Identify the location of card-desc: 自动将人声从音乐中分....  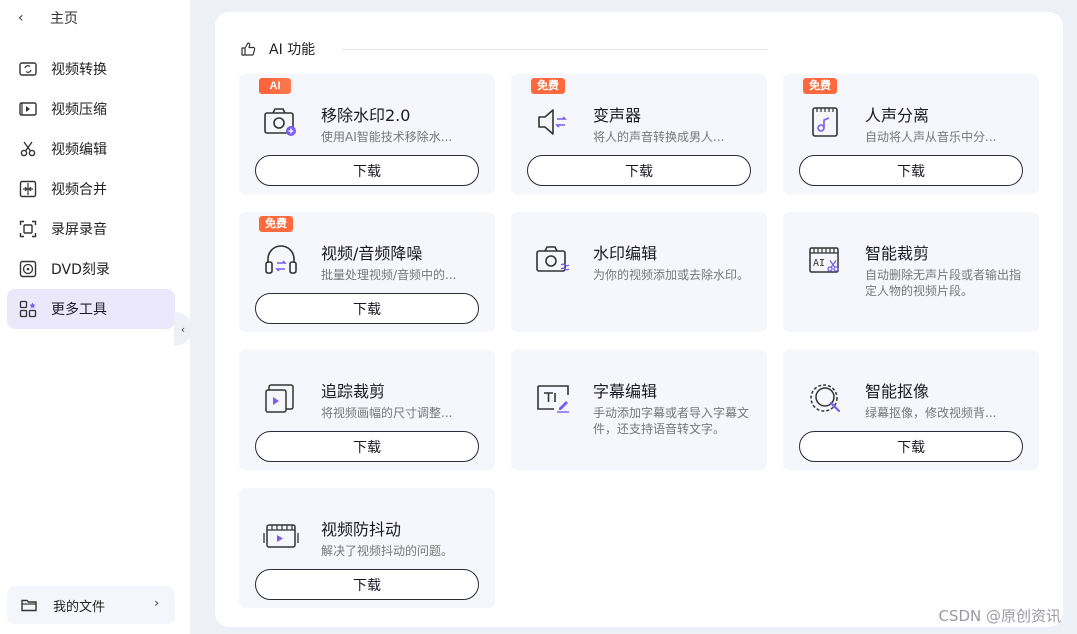
(931, 137).